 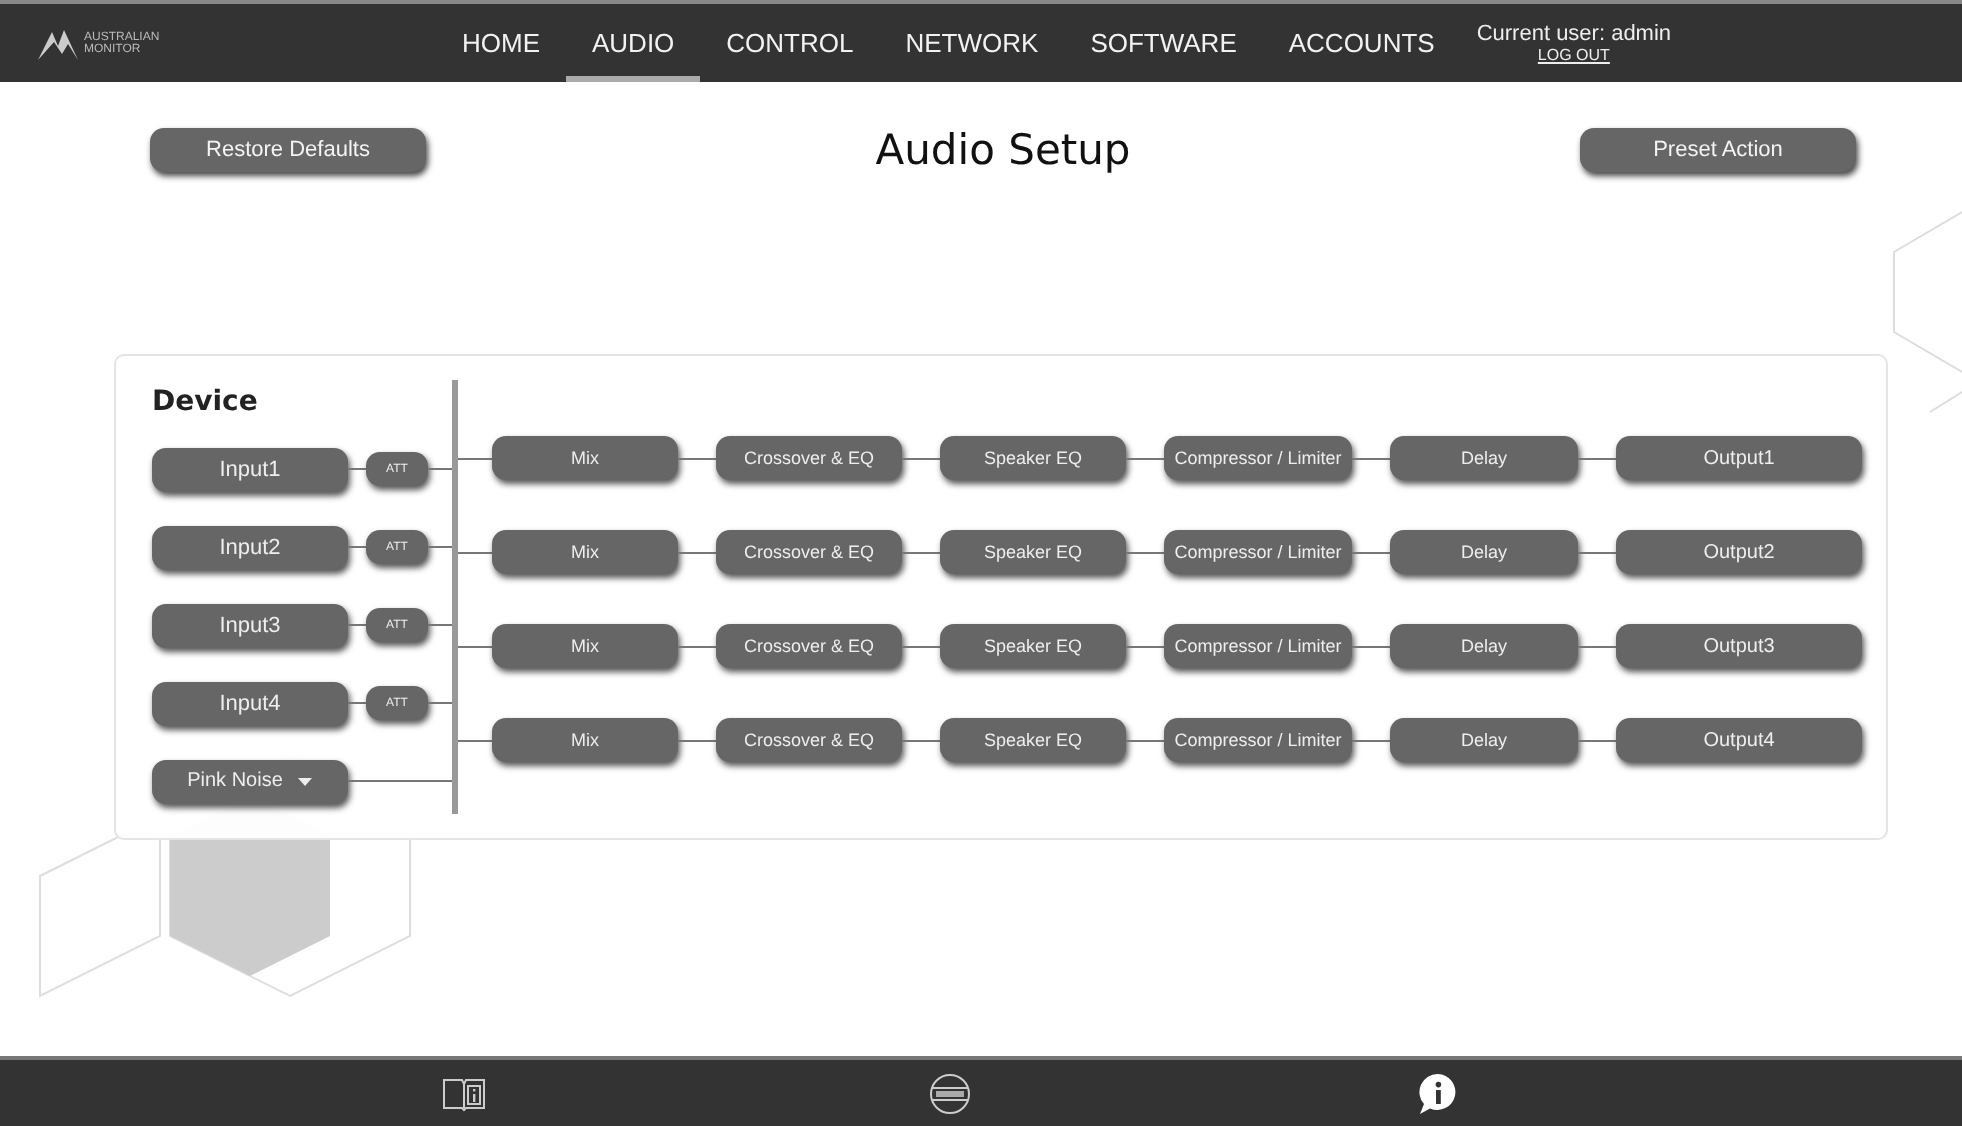 What do you see at coordinates (250, 703) in the screenshot?
I see `input-block: Input4` at bounding box center [250, 703].